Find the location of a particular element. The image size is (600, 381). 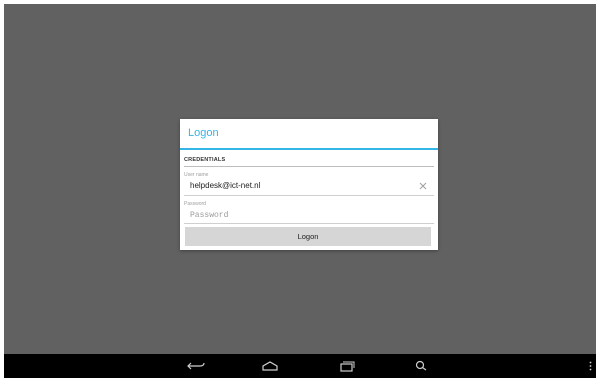

dialog-title: Logon is located at coordinates (203, 133).